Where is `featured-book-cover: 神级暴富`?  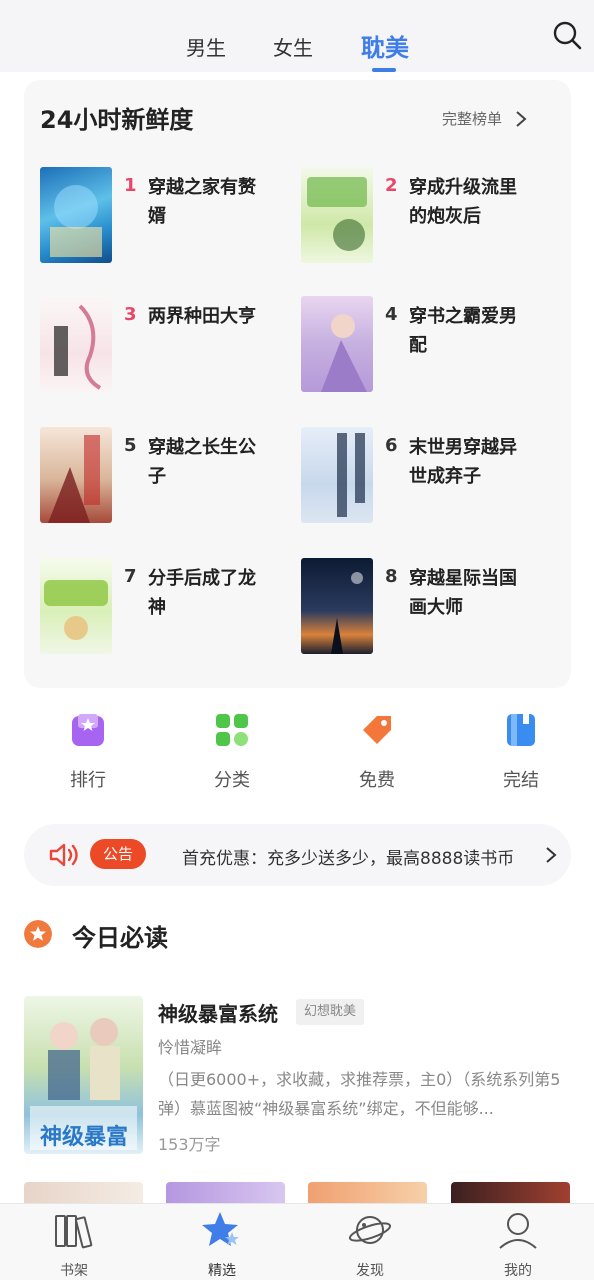
featured-book-cover: 神级暴富 is located at coordinates (83, 1075).